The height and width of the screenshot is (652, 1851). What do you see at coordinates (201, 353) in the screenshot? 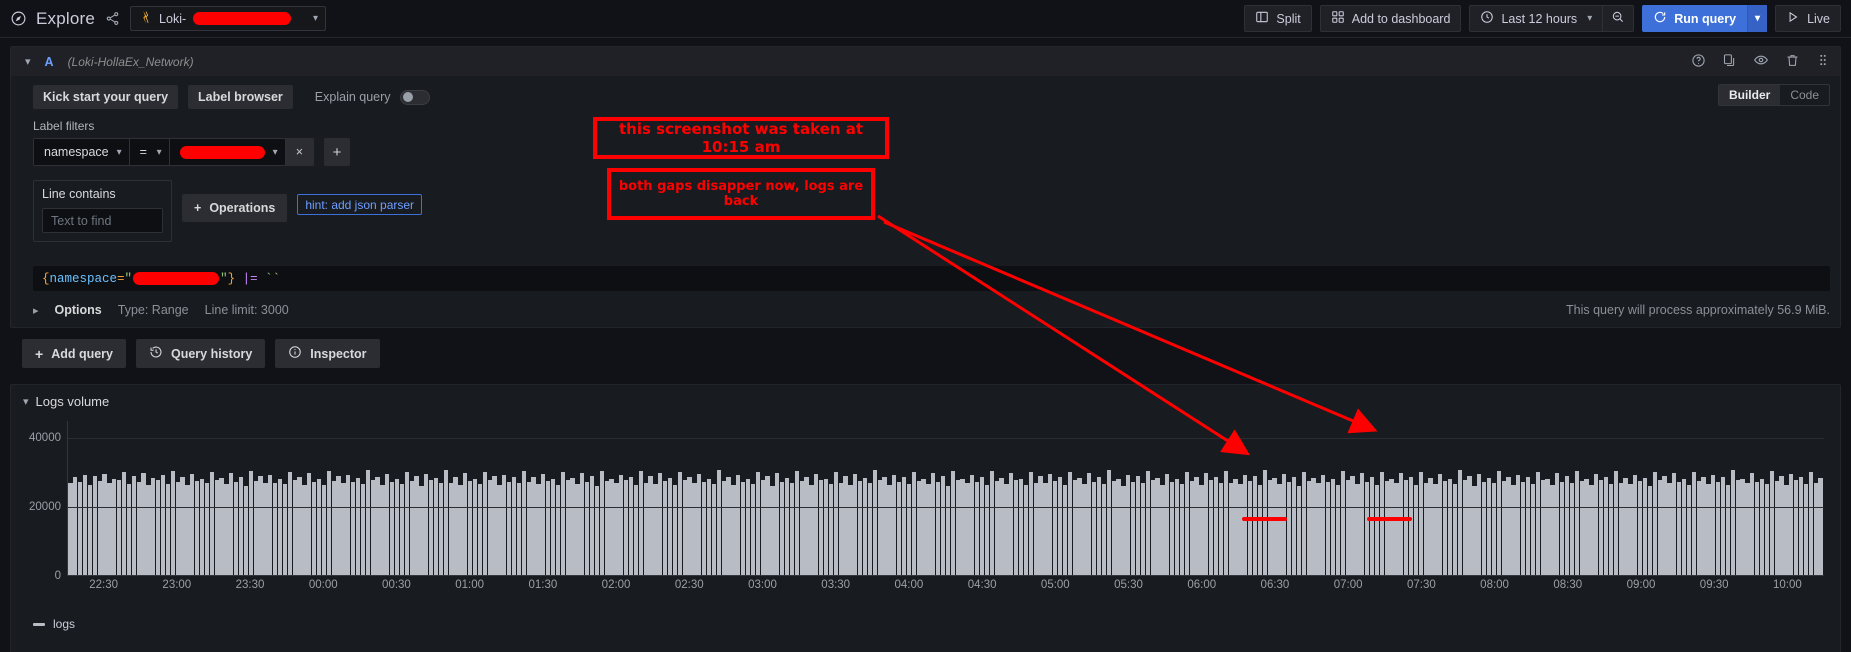
I see `query-history-button: Query history` at bounding box center [201, 353].